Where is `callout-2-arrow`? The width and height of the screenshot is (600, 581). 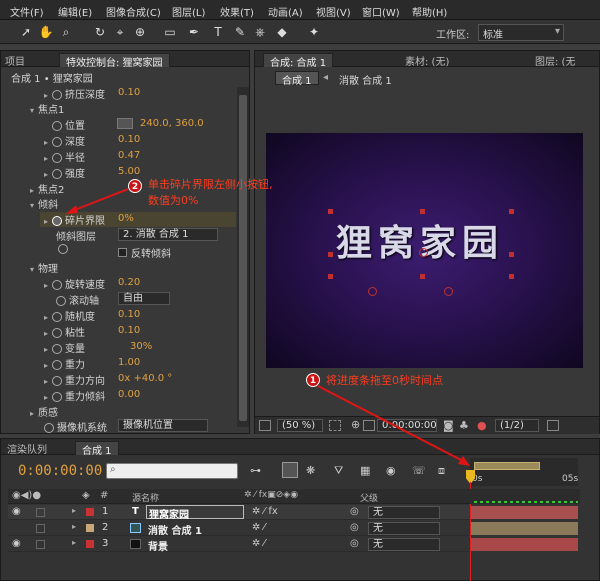
callout-2-arrow is located at coordinates (100, 200).